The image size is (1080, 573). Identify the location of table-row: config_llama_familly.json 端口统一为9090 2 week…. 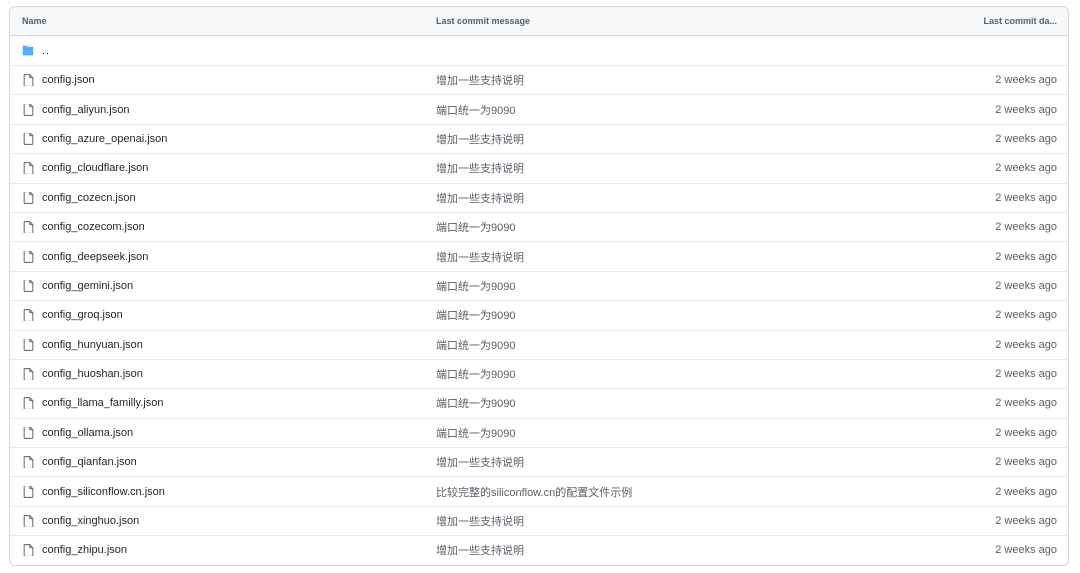
(539, 402).